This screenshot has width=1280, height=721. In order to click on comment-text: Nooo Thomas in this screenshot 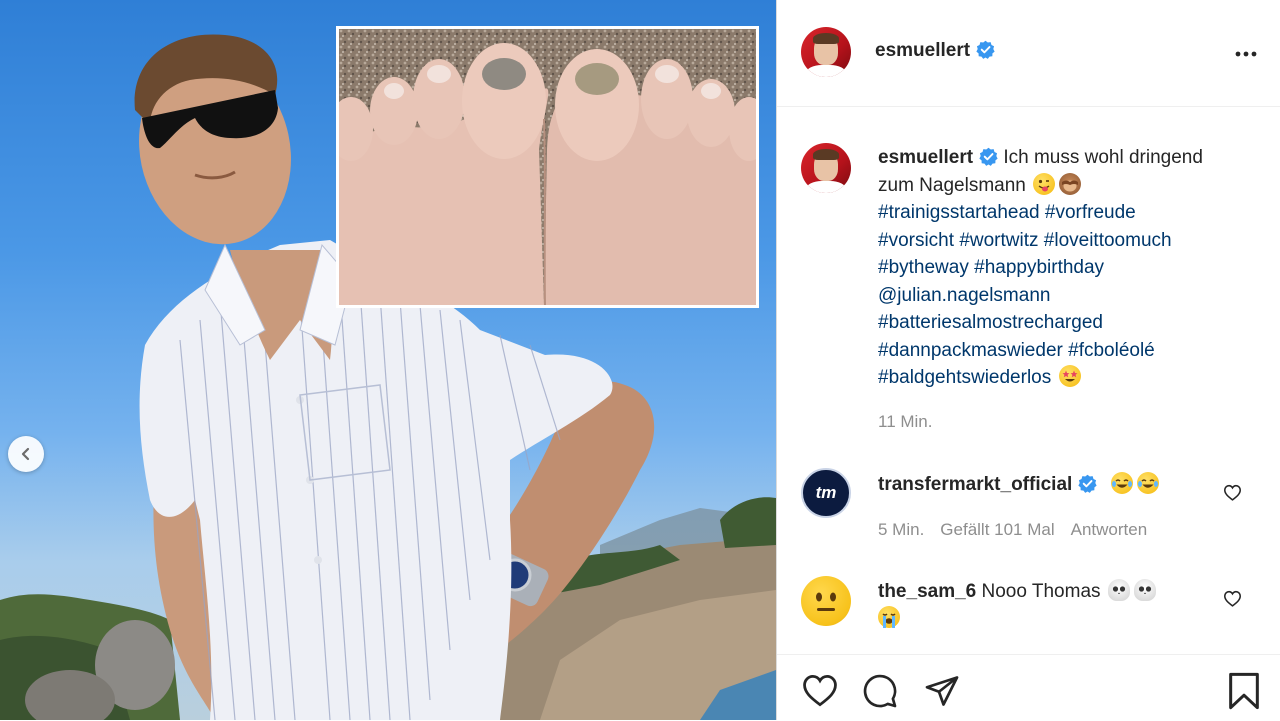, I will do `click(1041, 591)`.